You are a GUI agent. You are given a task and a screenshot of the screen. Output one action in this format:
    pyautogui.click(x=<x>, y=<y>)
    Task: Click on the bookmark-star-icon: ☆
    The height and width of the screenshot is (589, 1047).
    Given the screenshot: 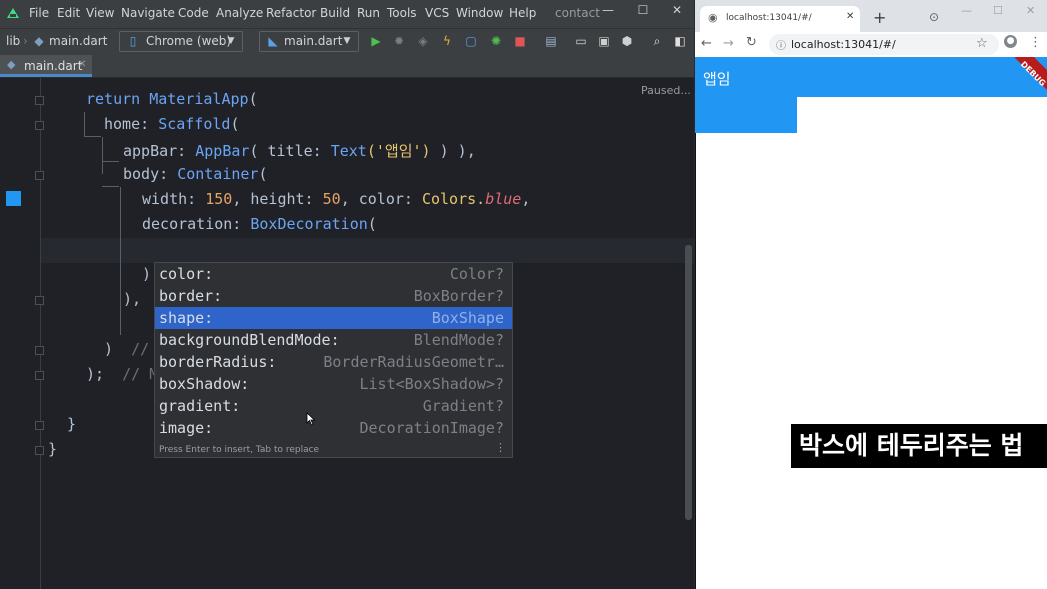 What is the action you would take?
    pyautogui.click(x=982, y=43)
    